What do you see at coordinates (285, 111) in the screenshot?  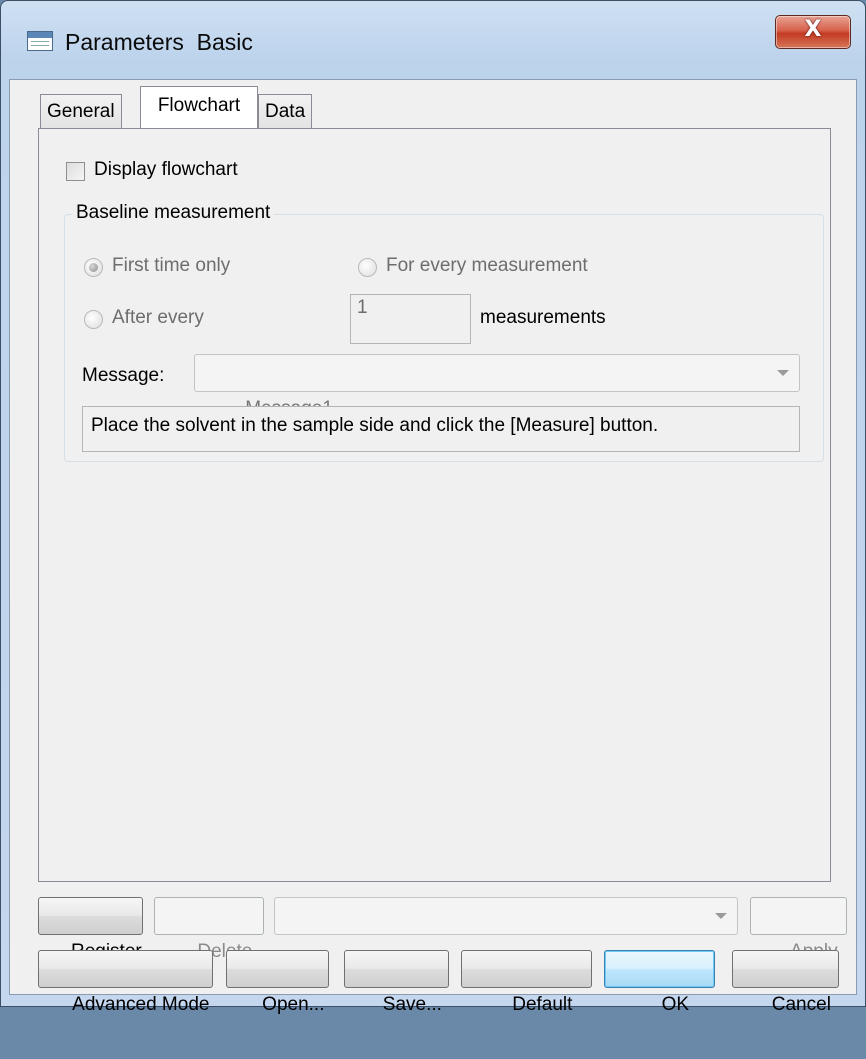 I see `tab-data: Data` at bounding box center [285, 111].